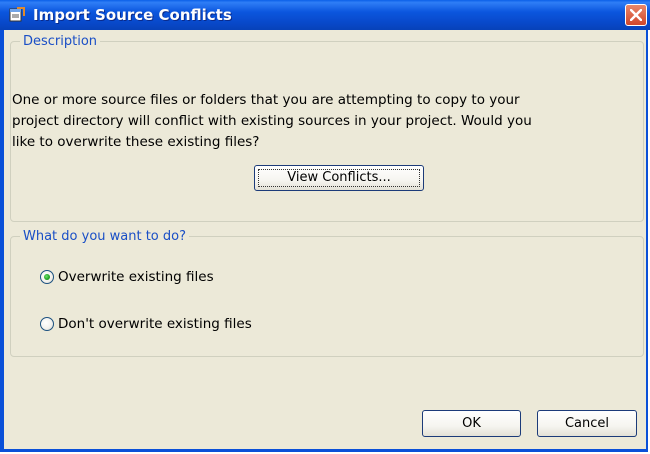 The width and height of the screenshot is (650, 454). I want to click on cancel-label: Cancel, so click(587, 423).